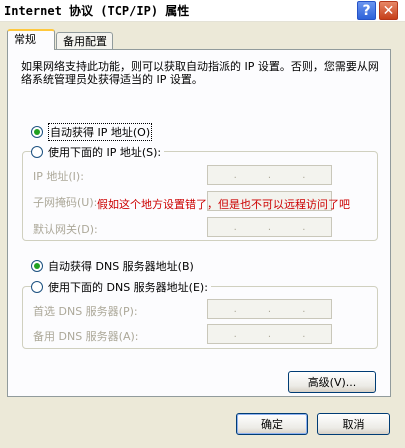 The height and width of the screenshot is (448, 405). I want to click on manual-ip-radio, so click(37, 152).